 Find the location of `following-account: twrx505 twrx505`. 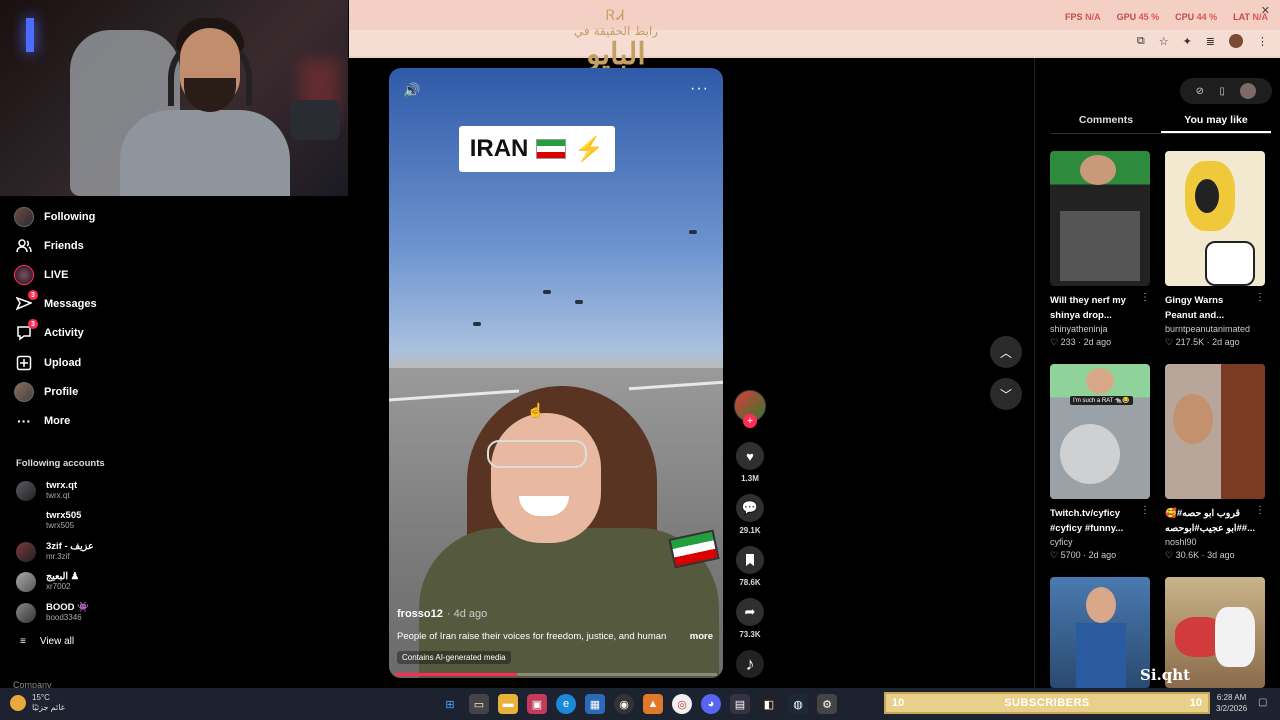

following-account: twrx505 twrx505 is located at coordinates (48, 521).